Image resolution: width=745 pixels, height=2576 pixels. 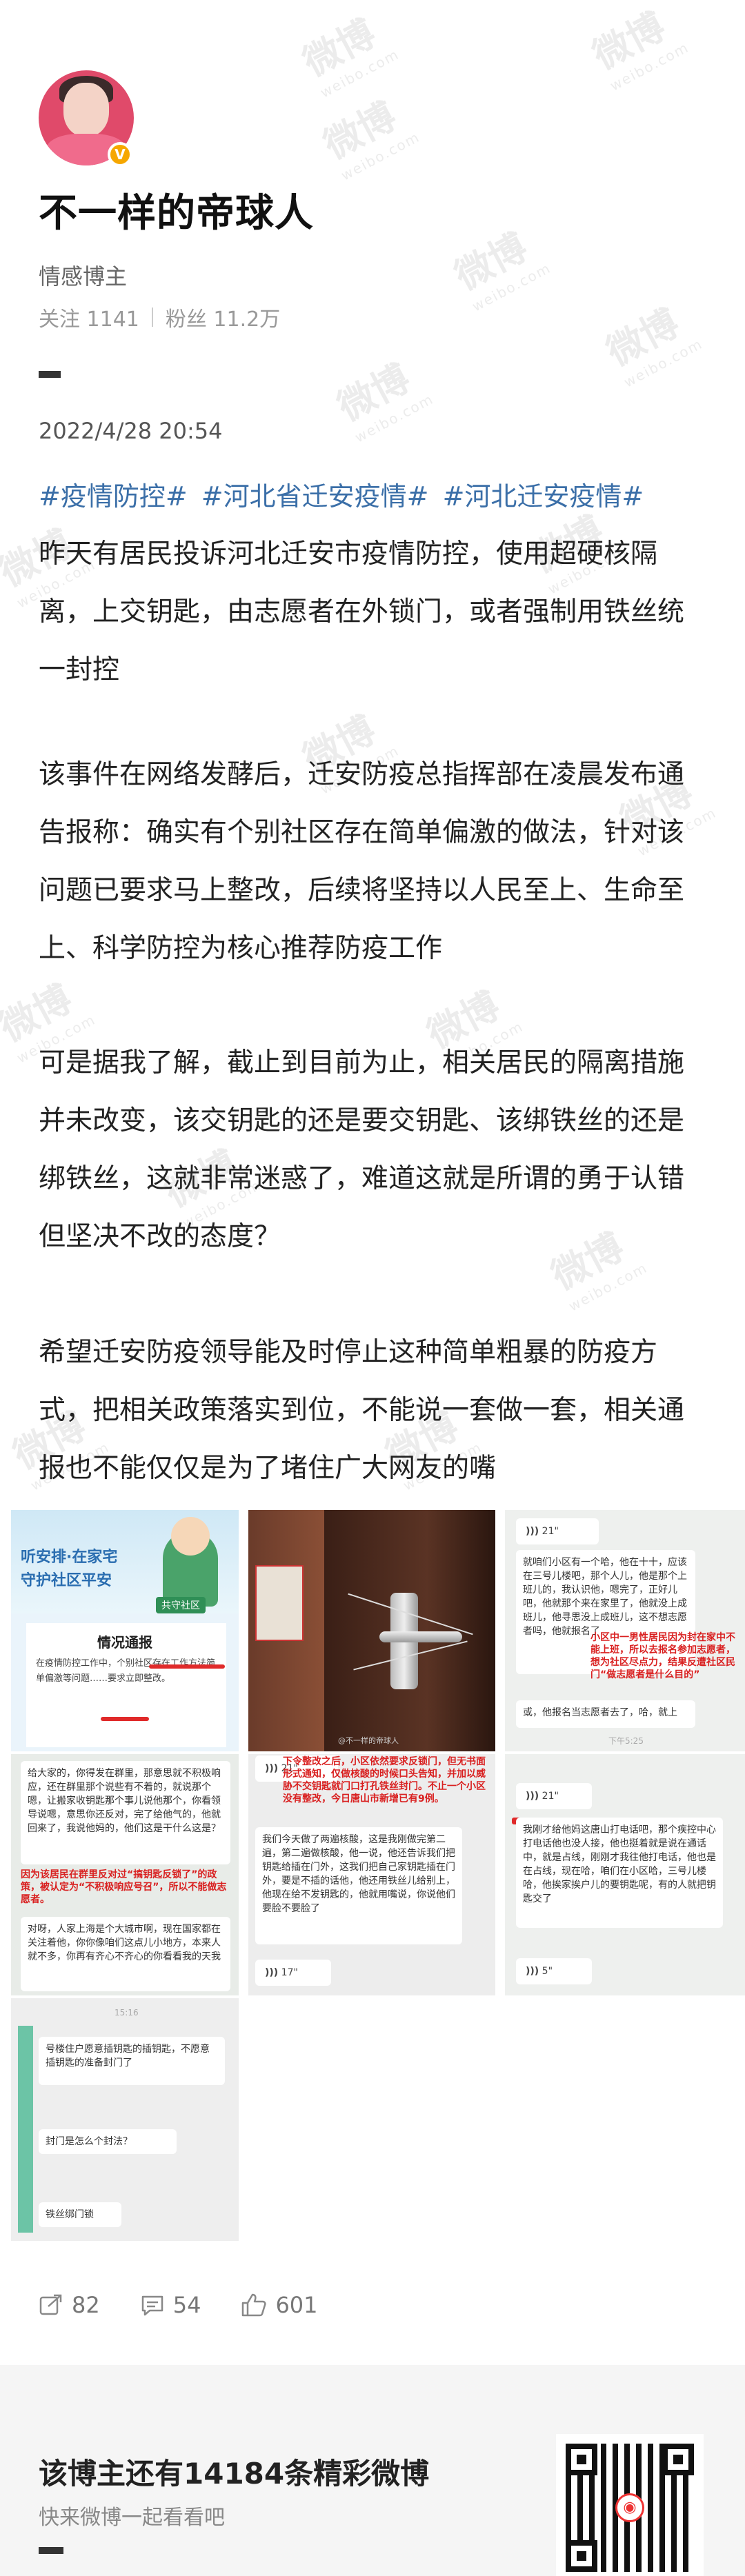 I want to click on topic-list: #疫情防控# #河北省迁安疫情# #河北迁安疫情#, so click(x=344, y=496).